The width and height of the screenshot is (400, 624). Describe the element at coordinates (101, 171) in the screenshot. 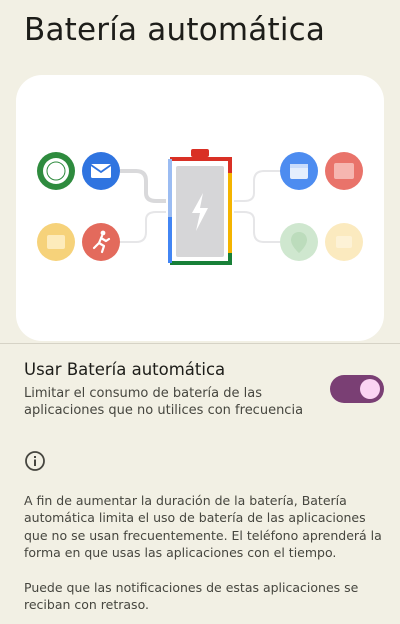

I see `mail-icon` at that location.